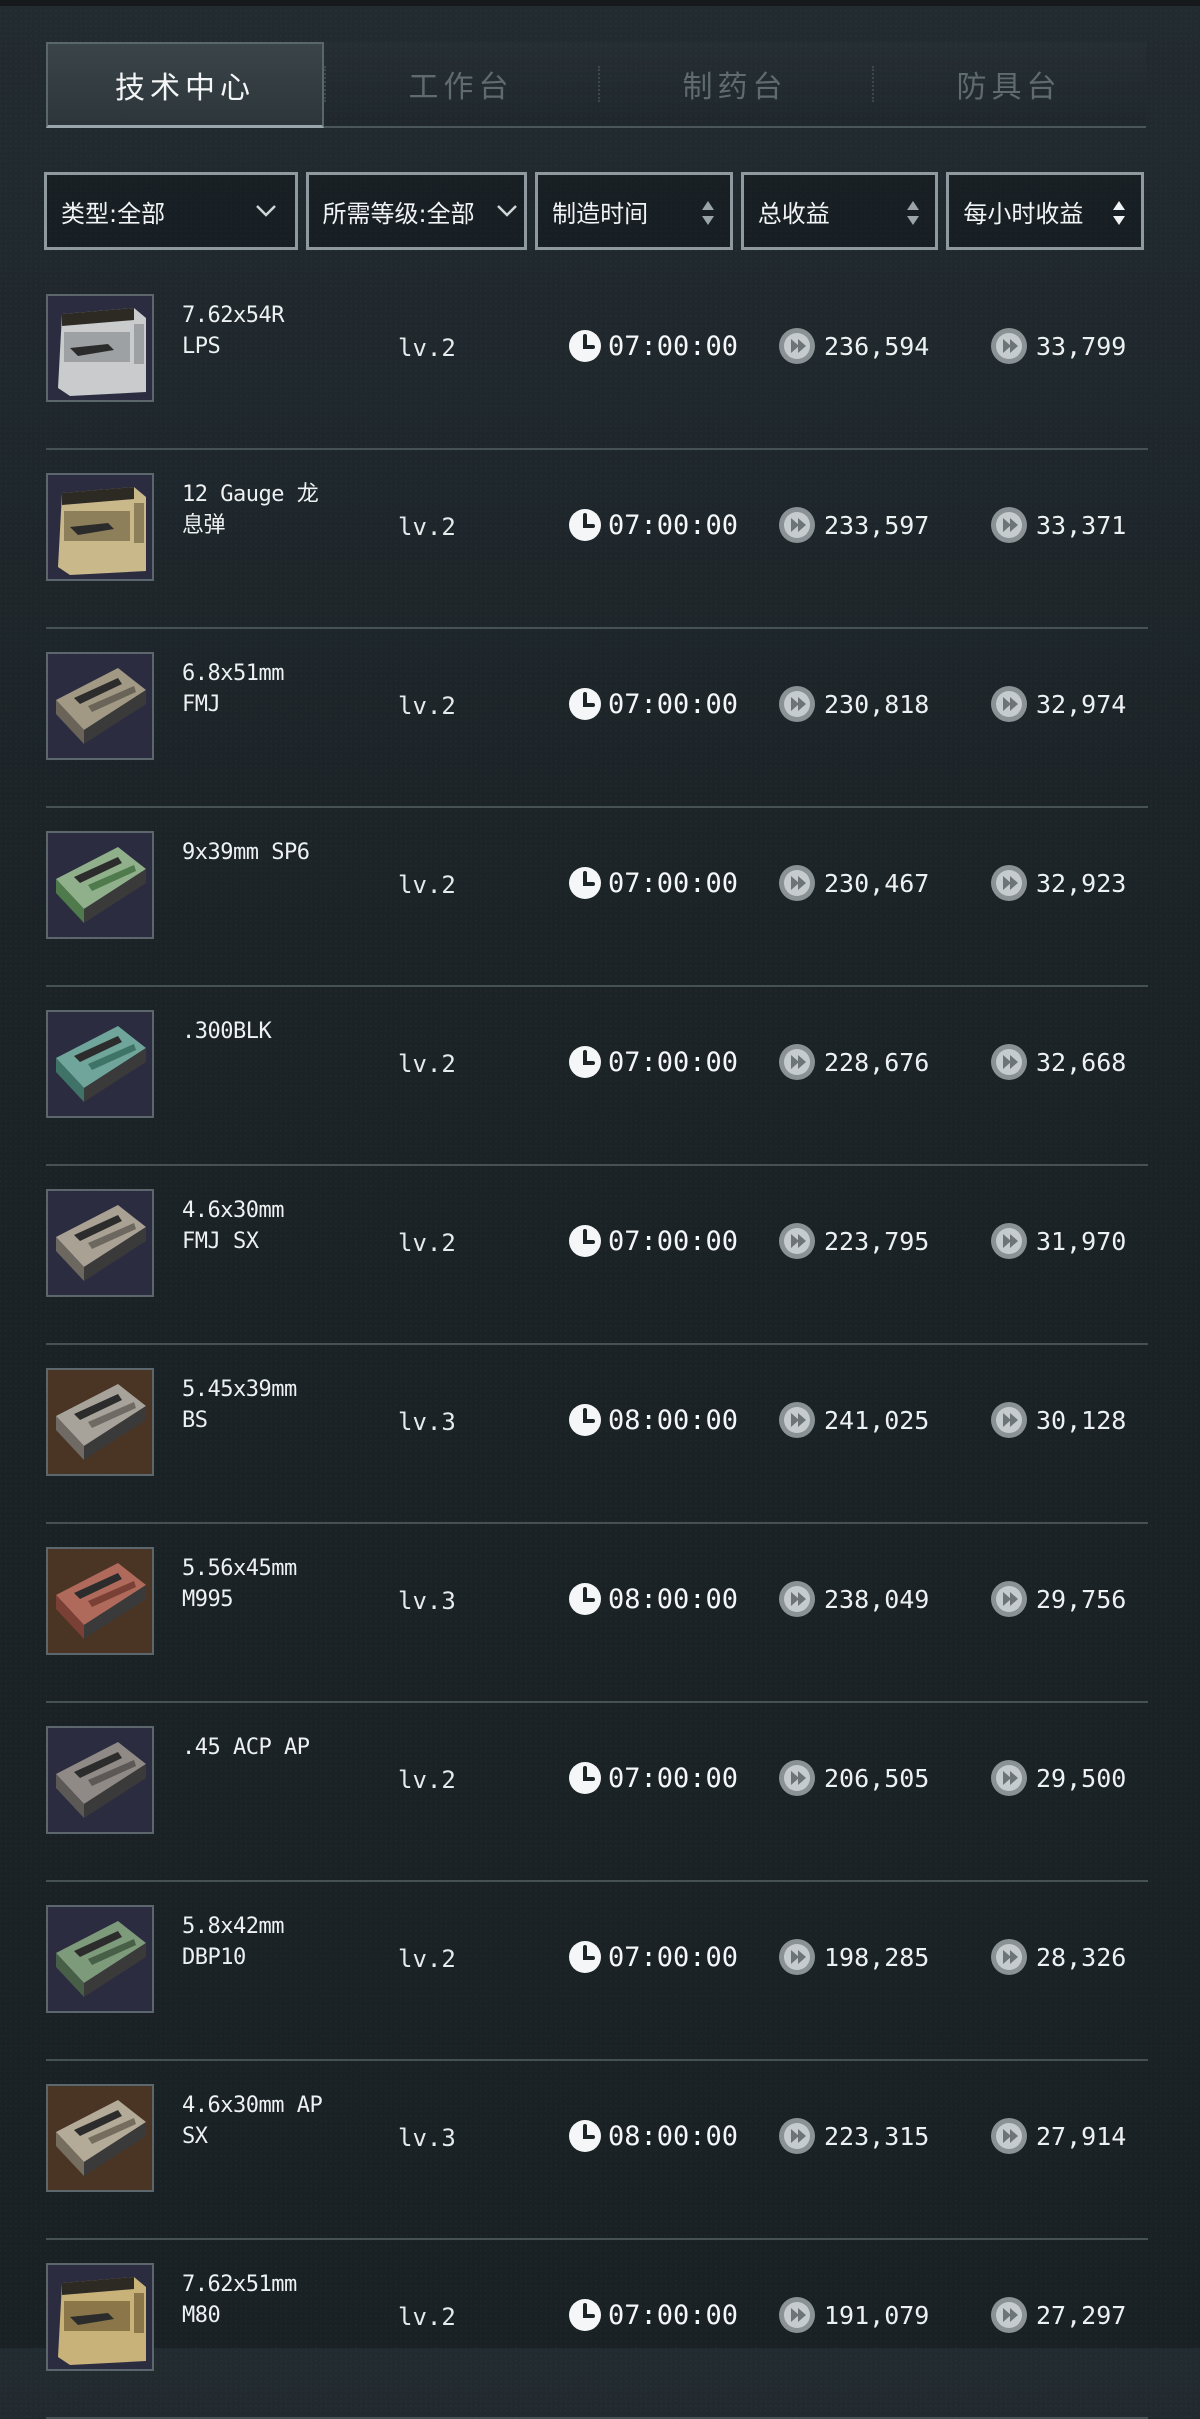 This screenshot has width=1200, height=2419. Describe the element at coordinates (250, 510) in the screenshot. I see `item-name: 12 Gauge 龙息弹` at that location.